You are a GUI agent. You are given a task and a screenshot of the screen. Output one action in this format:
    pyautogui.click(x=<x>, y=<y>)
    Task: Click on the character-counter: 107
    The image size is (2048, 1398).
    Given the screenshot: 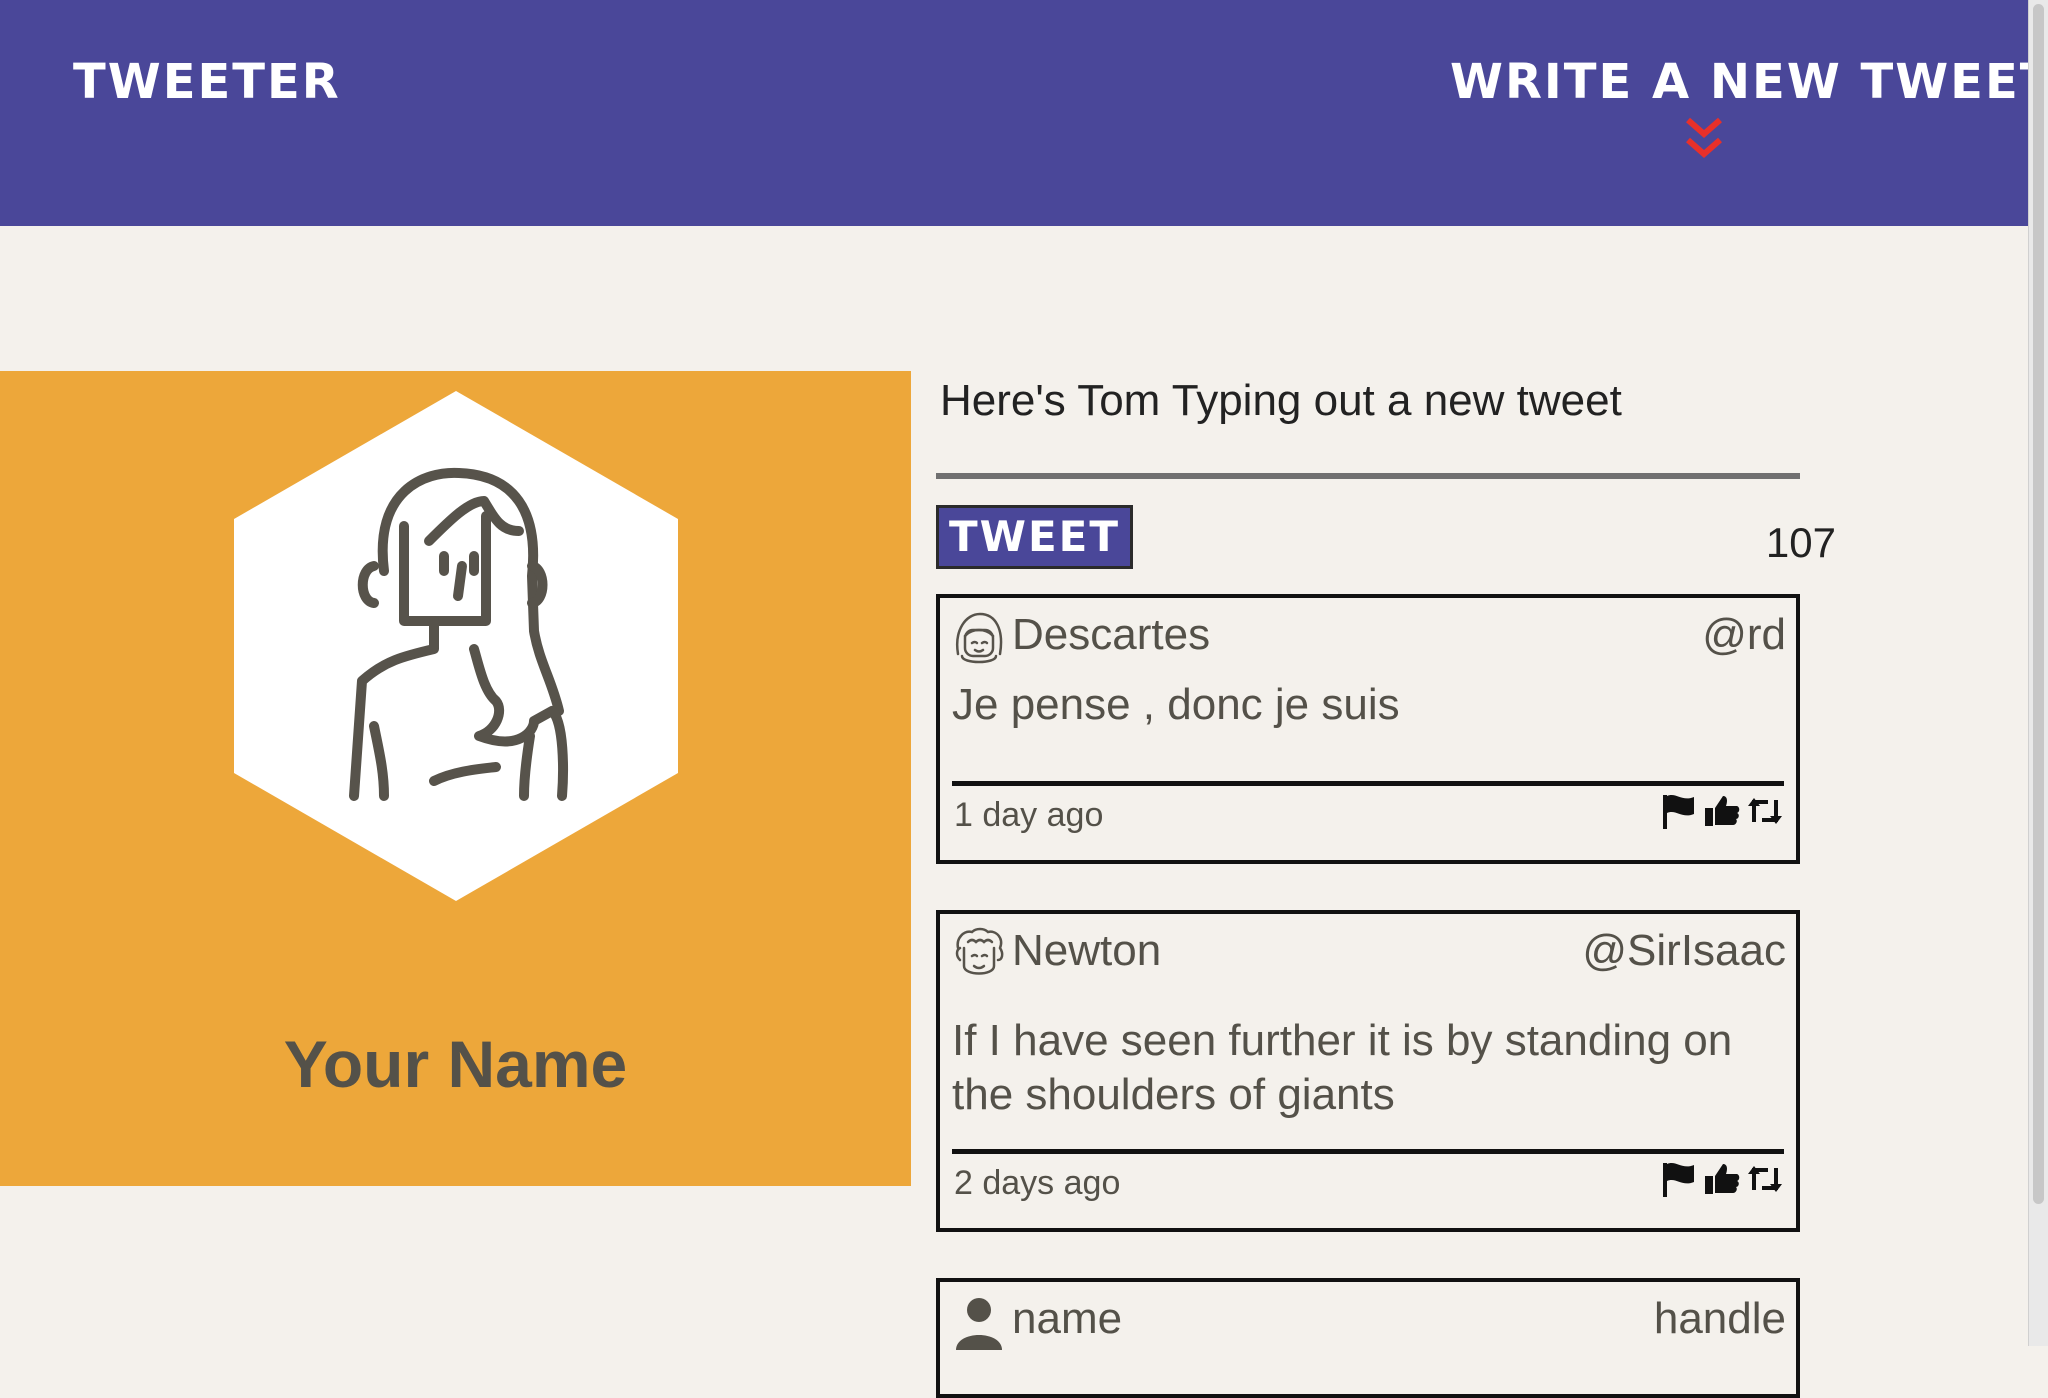 What is the action you would take?
    pyautogui.click(x=1800, y=542)
    